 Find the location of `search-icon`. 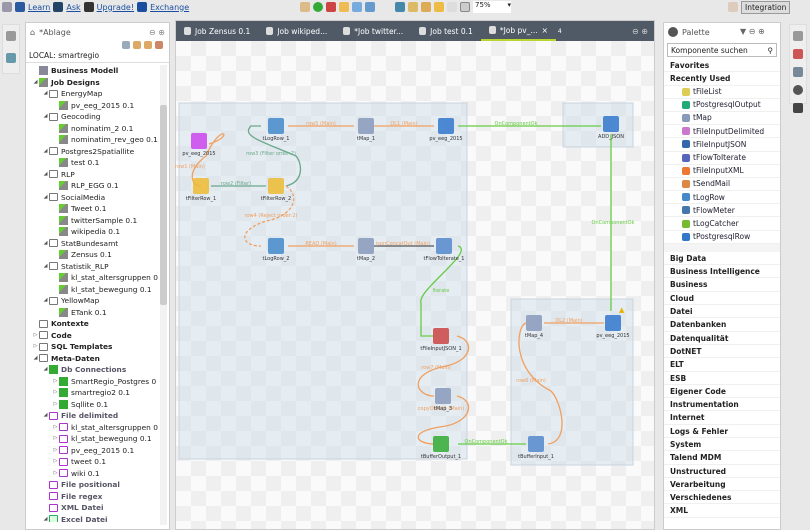

search-icon is located at coordinates (305, 7).